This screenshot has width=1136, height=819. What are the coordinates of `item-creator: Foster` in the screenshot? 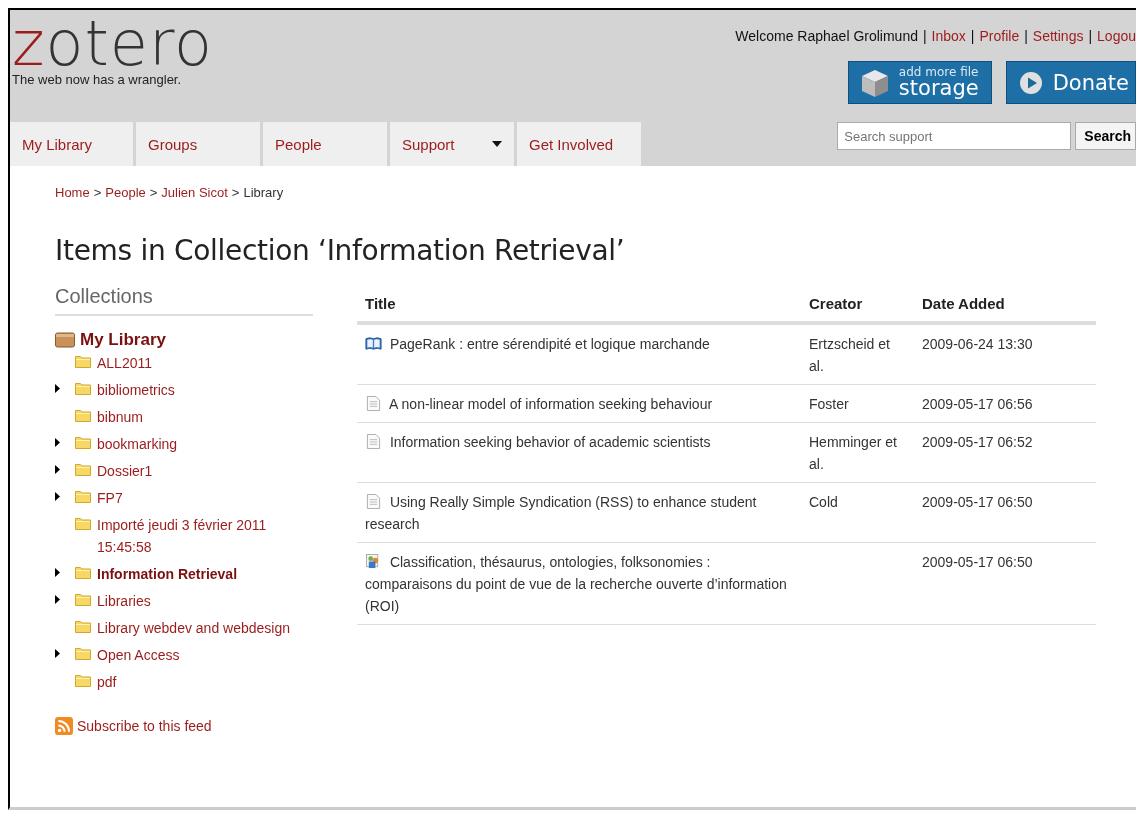 It's located at (829, 404).